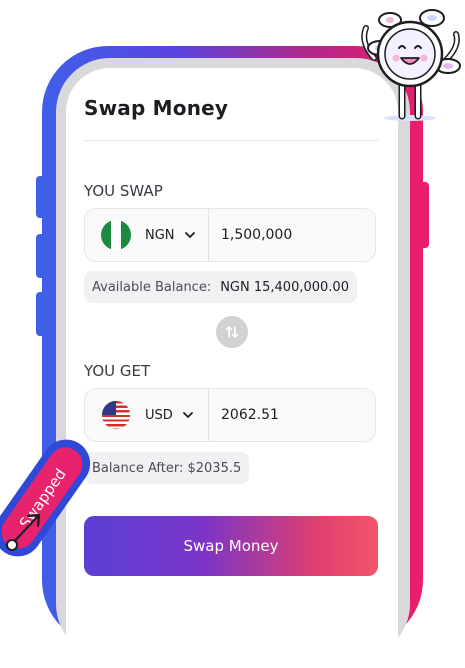  Describe the element at coordinates (231, 546) in the screenshot. I see `swap-money-button: Swap Money` at that location.